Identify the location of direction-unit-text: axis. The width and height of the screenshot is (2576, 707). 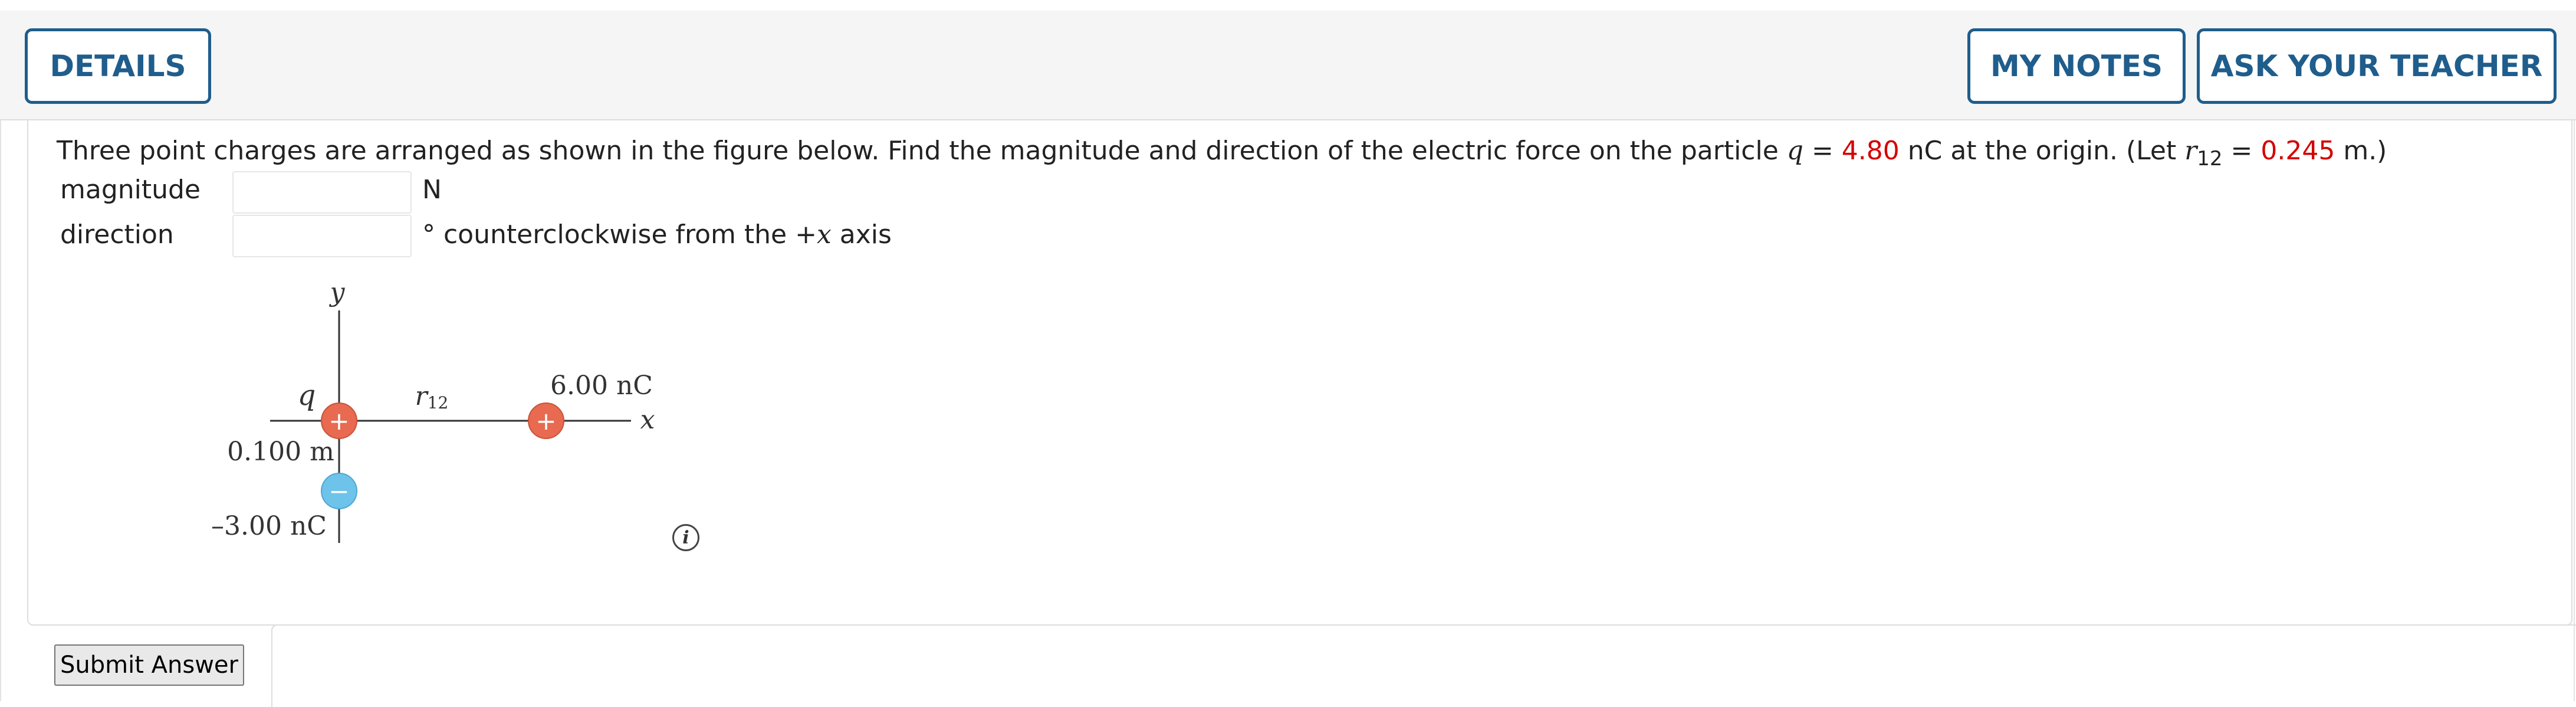
(861, 235).